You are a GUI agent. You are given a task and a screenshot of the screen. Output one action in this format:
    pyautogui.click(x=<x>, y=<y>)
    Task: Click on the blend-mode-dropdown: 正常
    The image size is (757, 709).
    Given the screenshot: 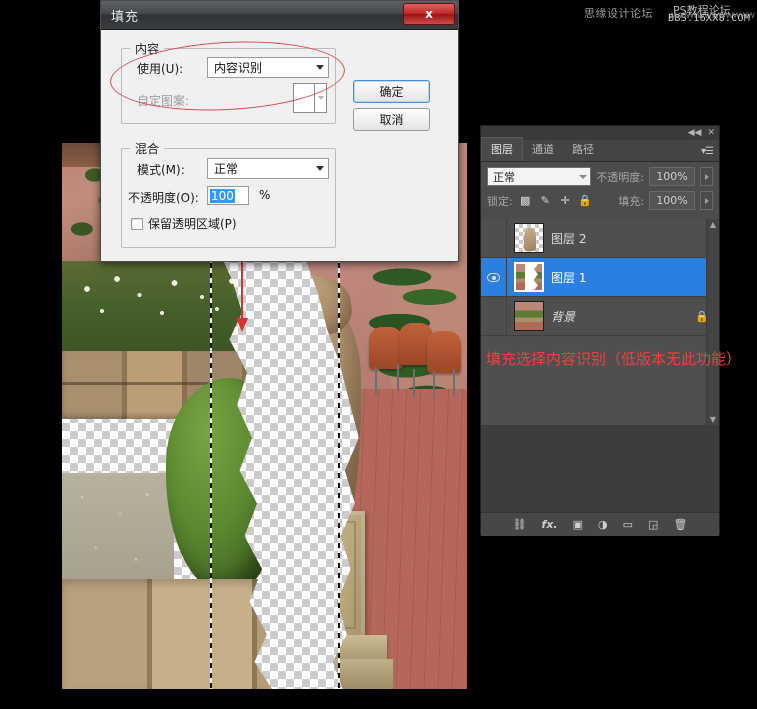 What is the action you would take?
    pyautogui.click(x=539, y=176)
    